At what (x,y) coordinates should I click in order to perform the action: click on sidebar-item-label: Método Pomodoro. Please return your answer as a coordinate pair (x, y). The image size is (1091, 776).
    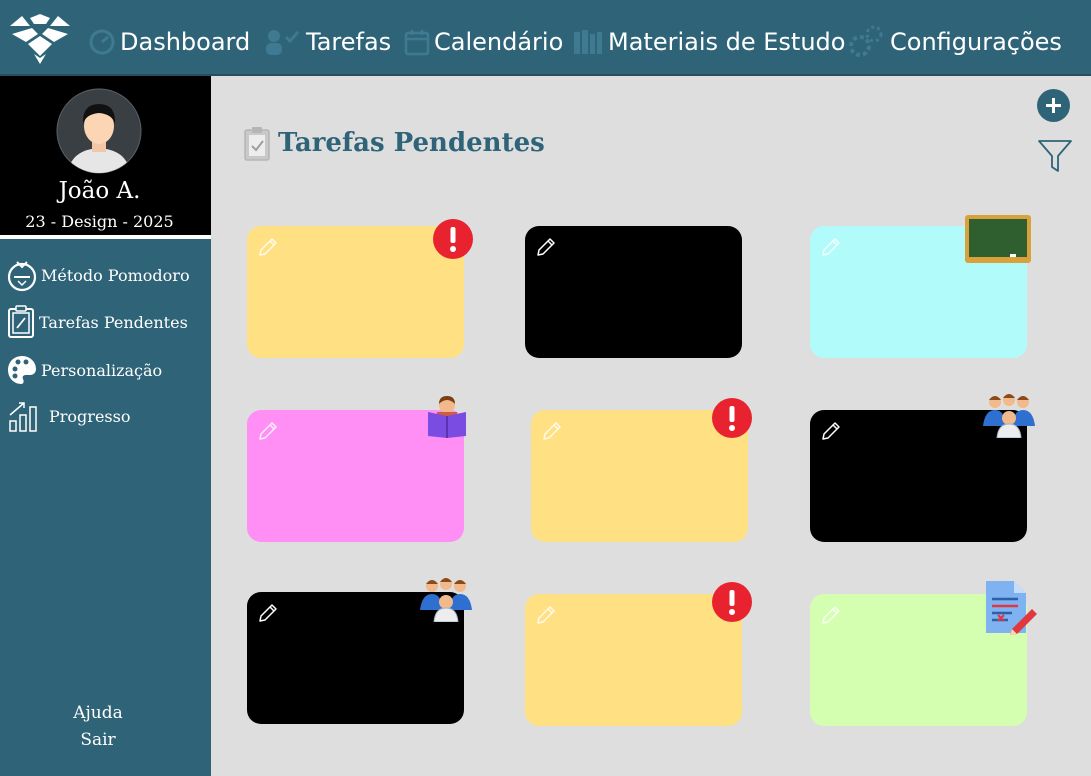
    Looking at the image, I should click on (115, 275).